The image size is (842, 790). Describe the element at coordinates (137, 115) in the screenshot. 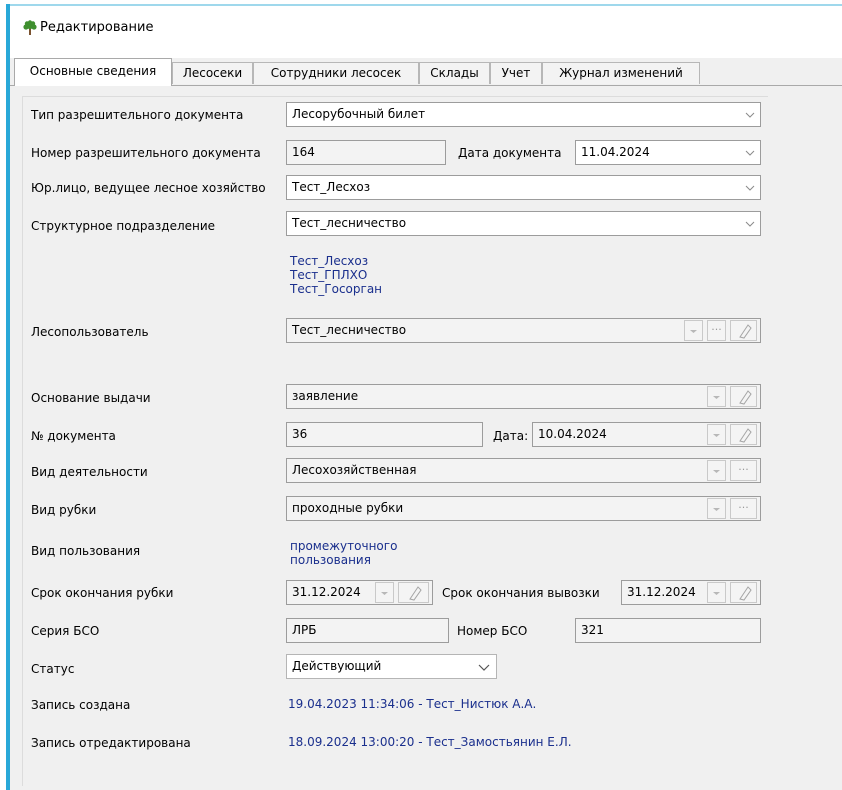

I see `doc-type-label: Тип разрешительного документа` at that location.